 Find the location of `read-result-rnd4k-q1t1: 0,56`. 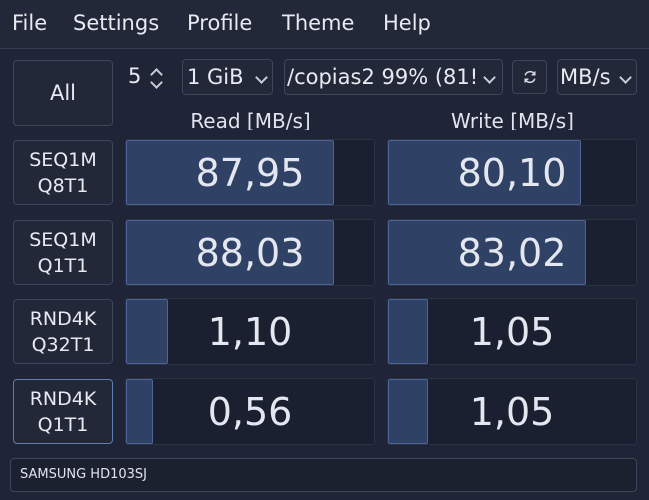

read-result-rnd4k-q1t1: 0,56 is located at coordinates (250, 411).